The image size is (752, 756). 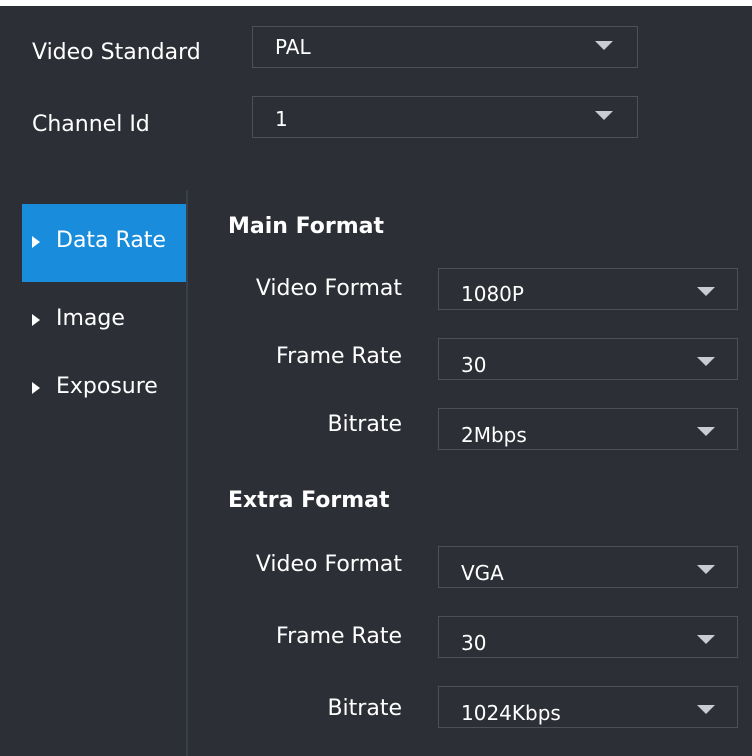 I want to click on sidebar-item-data-rate: Data Rate, so click(x=104, y=243).